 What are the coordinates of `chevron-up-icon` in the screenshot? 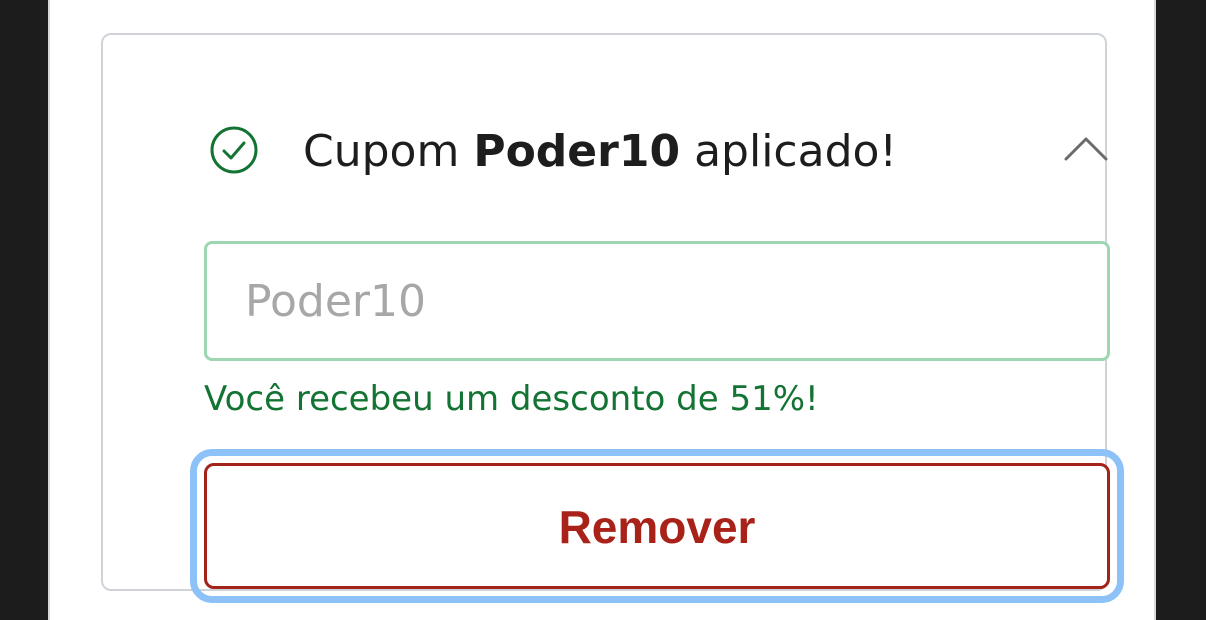 It's located at (1086, 148).